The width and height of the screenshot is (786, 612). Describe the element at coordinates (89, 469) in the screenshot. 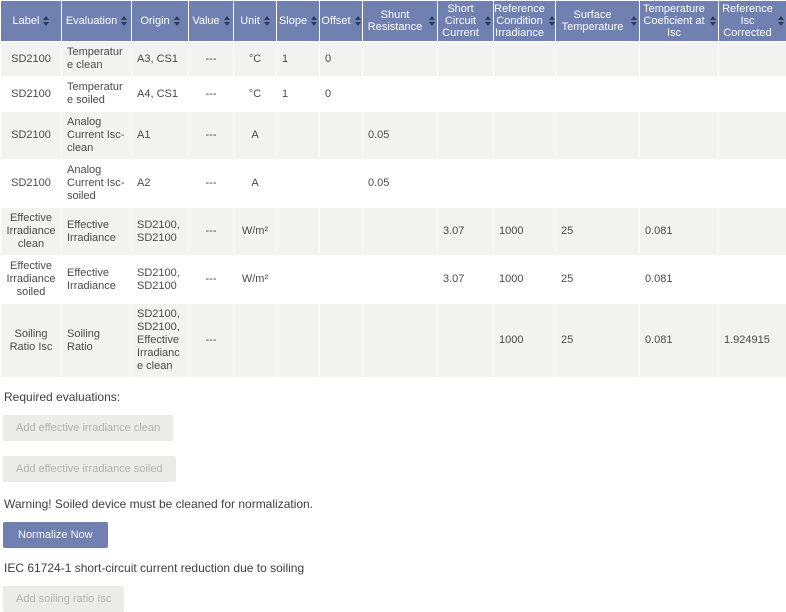

I see `add-effective-irradiance-soiled-button: Add effective irradiance soiled` at that location.